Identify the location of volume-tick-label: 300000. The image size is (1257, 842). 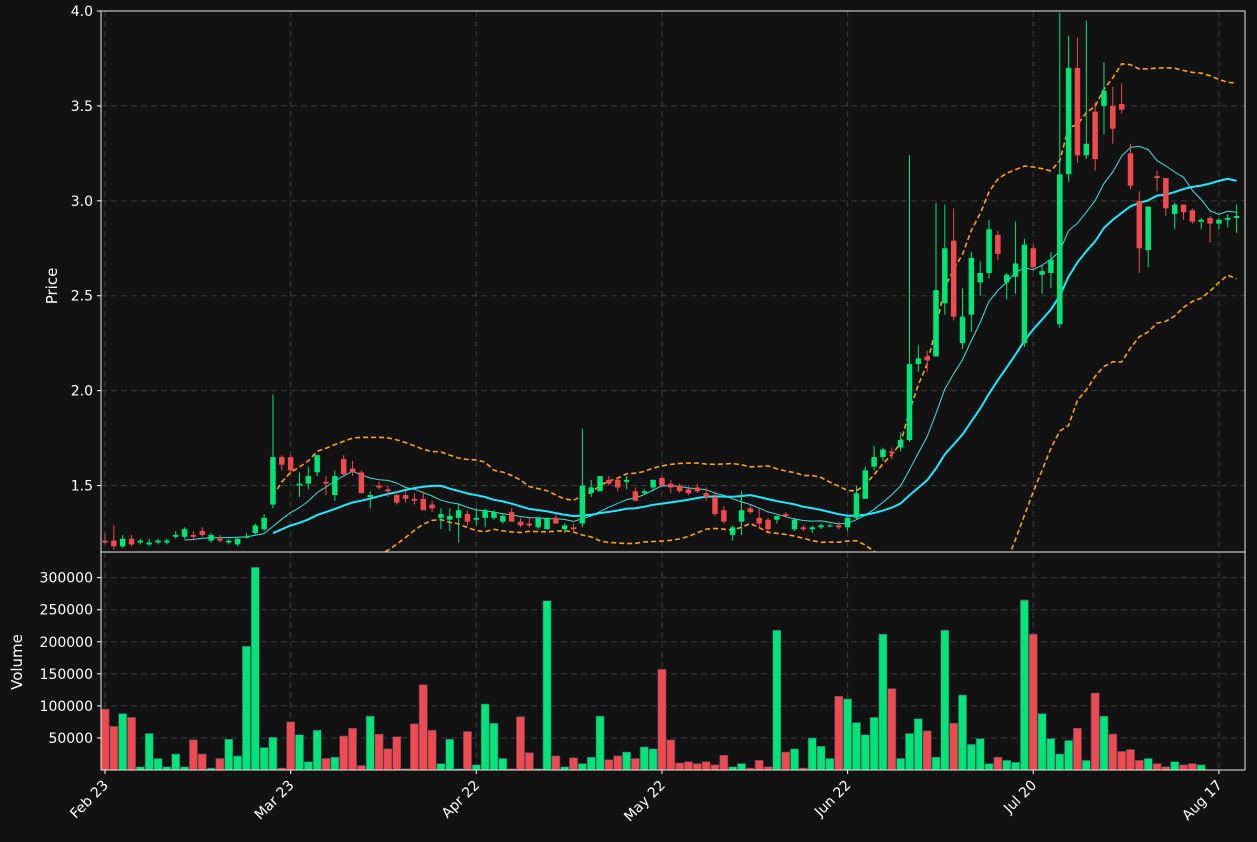
(66, 579).